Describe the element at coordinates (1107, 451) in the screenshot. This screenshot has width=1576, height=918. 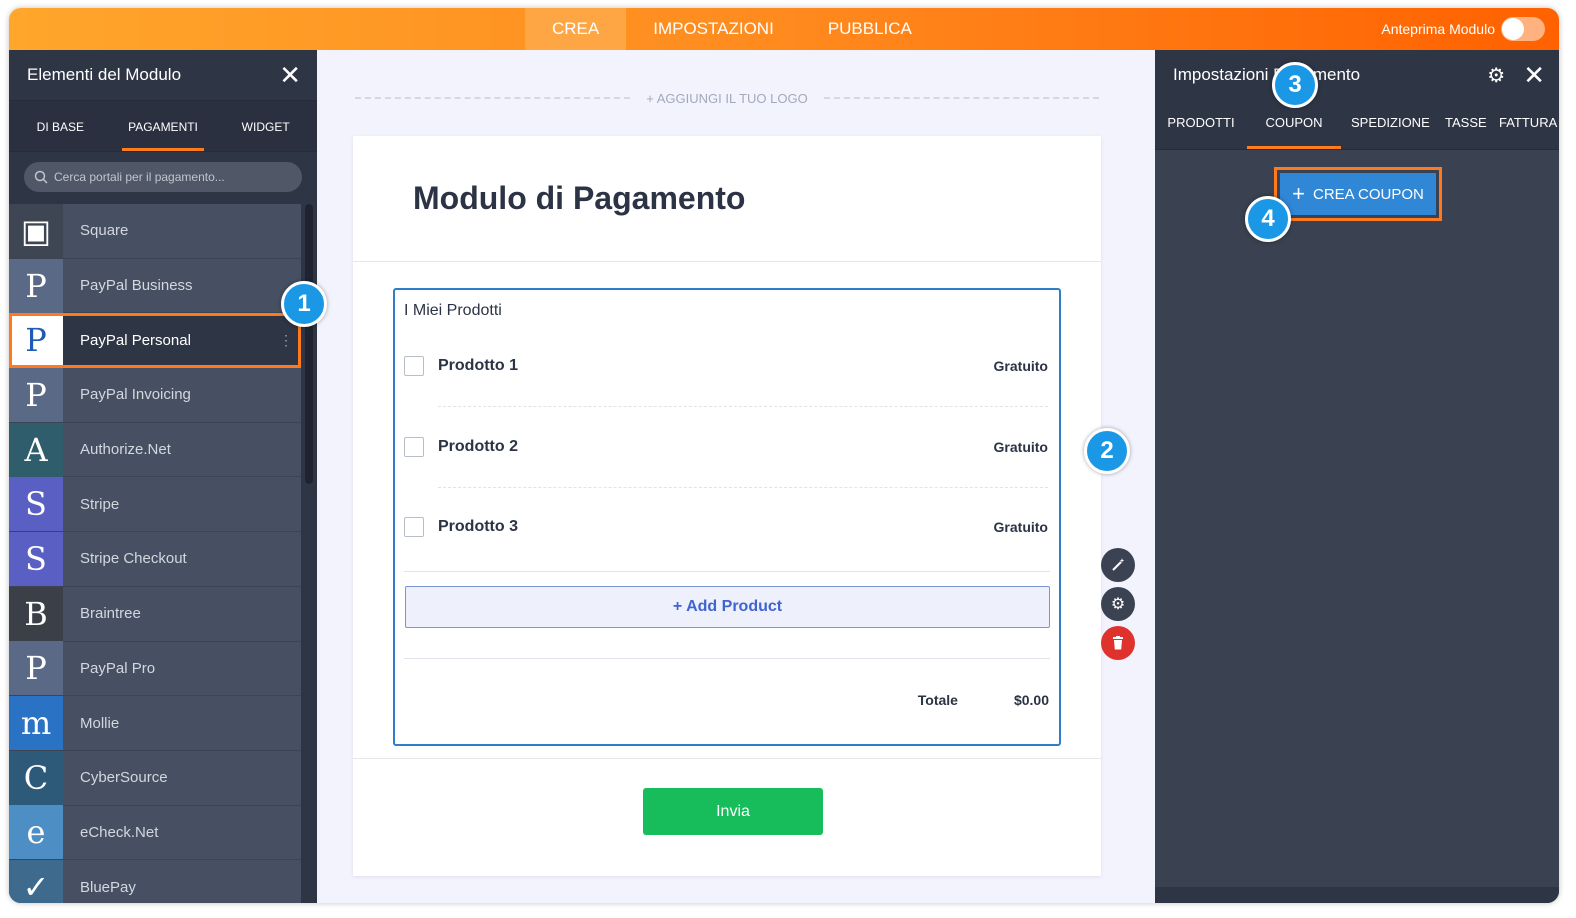
I see `callout-badge: 2` at that location.